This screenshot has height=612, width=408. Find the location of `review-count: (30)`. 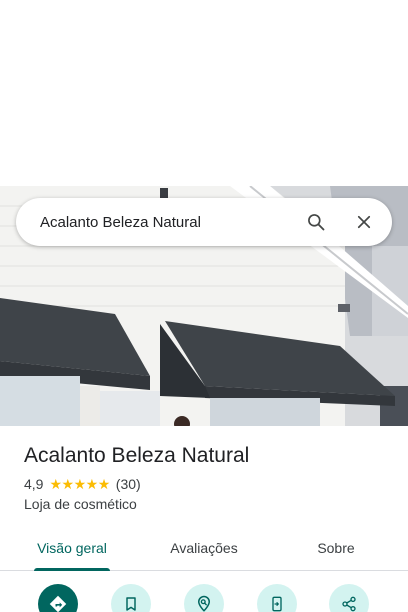

review-count: (30) is located at coordinates (128, 484).